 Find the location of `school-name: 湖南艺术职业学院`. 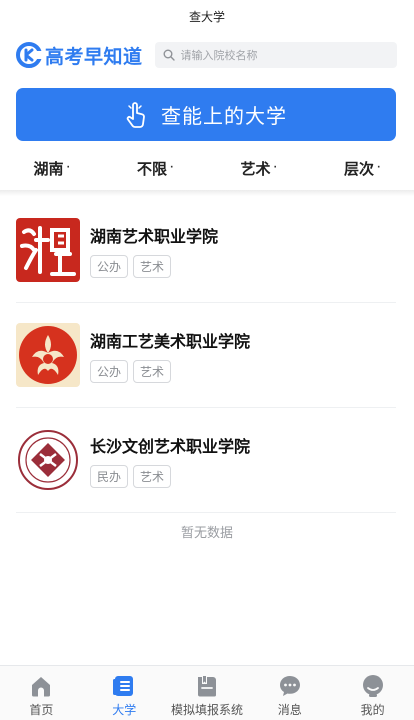

school-name: 湖南艺术职业学院 is located at coordinates (154, 236).